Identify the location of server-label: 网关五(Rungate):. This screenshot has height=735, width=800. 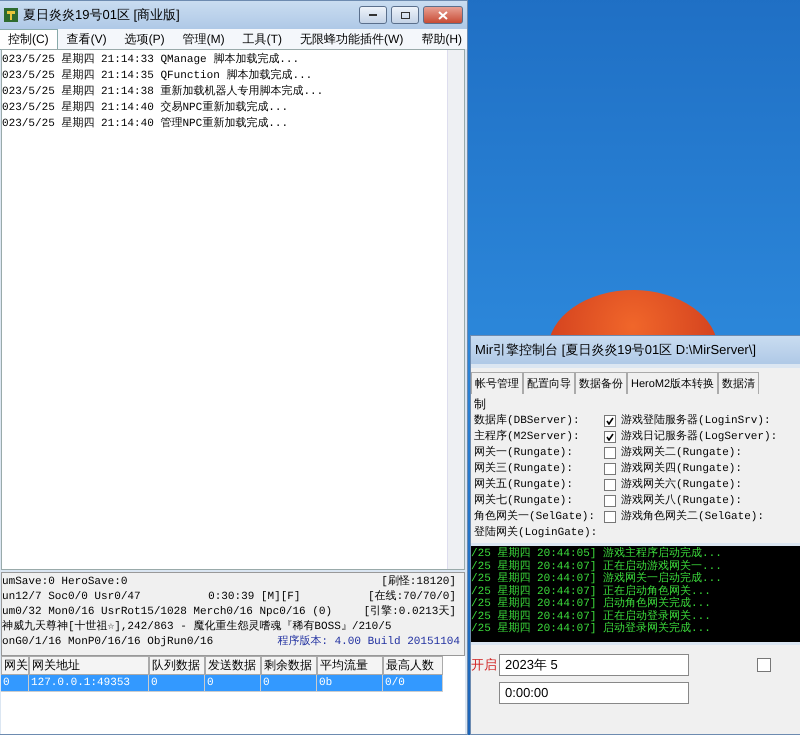
(524, 485).